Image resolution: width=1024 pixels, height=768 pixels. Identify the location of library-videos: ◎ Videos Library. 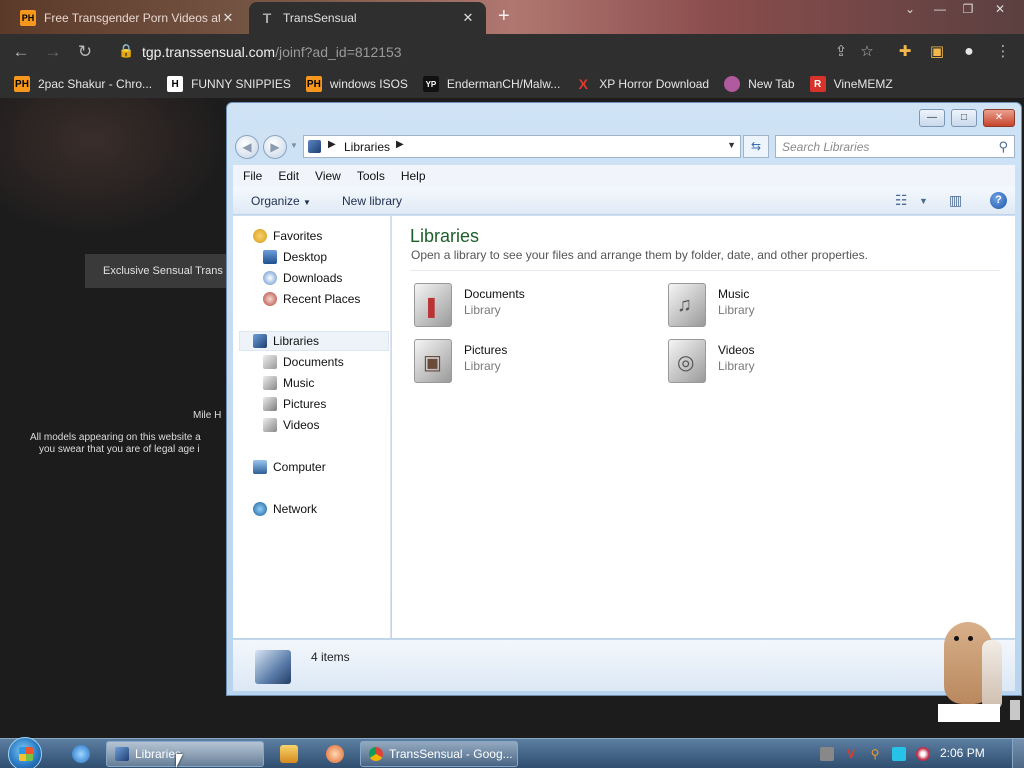
(779, 361).